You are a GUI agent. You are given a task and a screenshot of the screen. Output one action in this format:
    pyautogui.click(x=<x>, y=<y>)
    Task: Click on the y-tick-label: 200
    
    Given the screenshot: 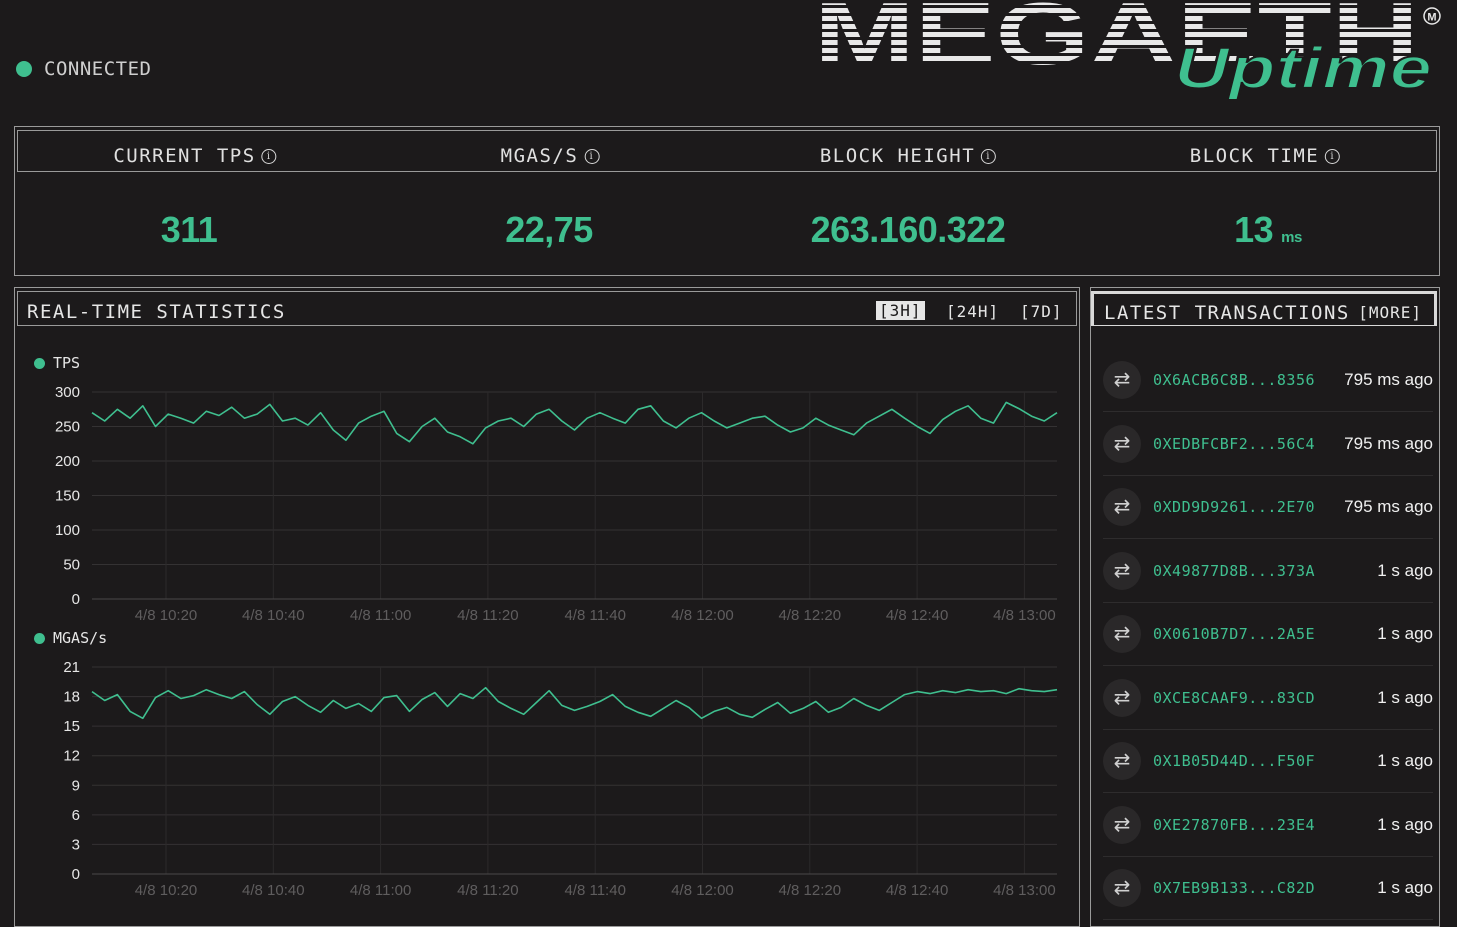 What is the action you would take?
    pyautogui.click(x=67, y=461)
    